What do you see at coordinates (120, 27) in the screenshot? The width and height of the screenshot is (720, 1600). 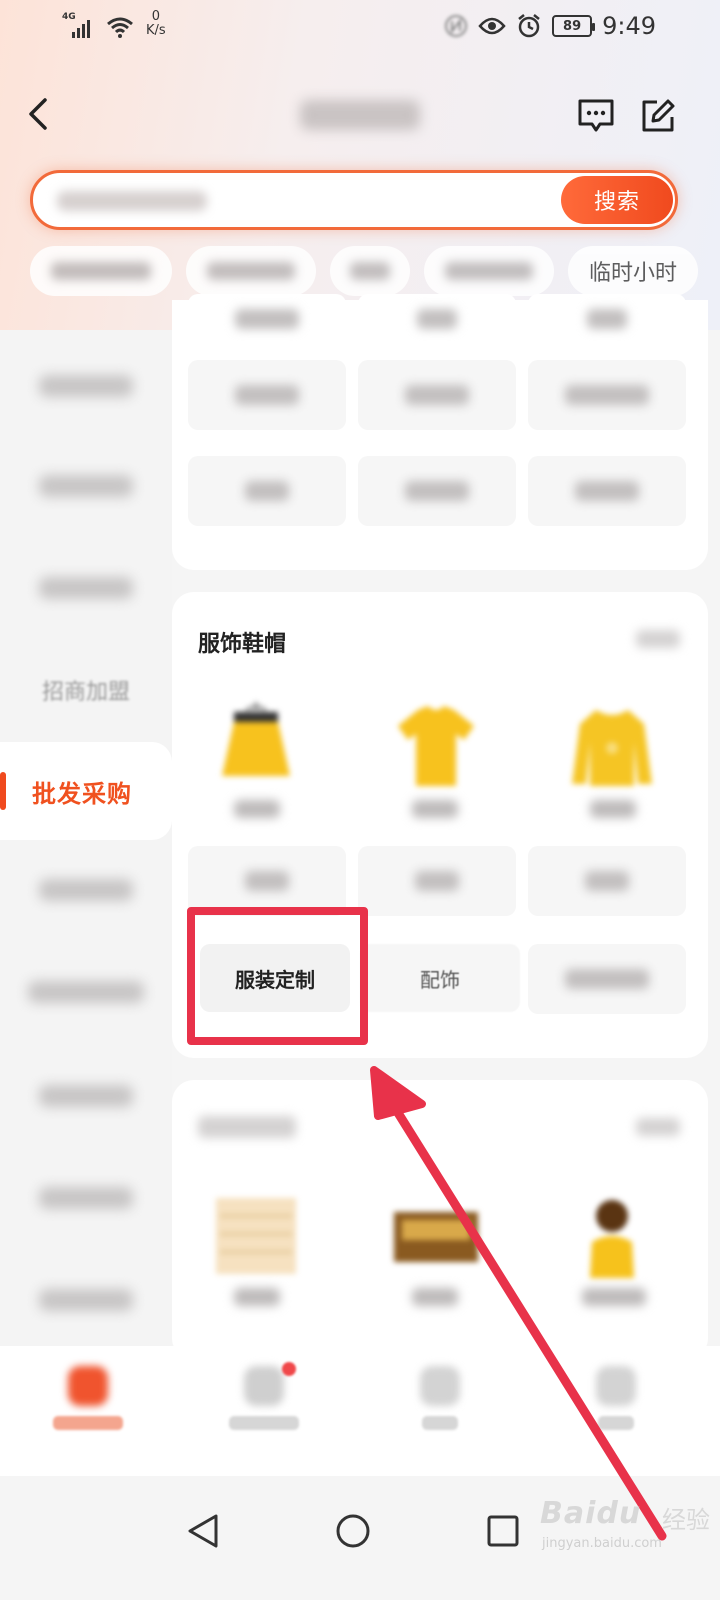 I see `wifi-icon` at bounding box center [120, 27].